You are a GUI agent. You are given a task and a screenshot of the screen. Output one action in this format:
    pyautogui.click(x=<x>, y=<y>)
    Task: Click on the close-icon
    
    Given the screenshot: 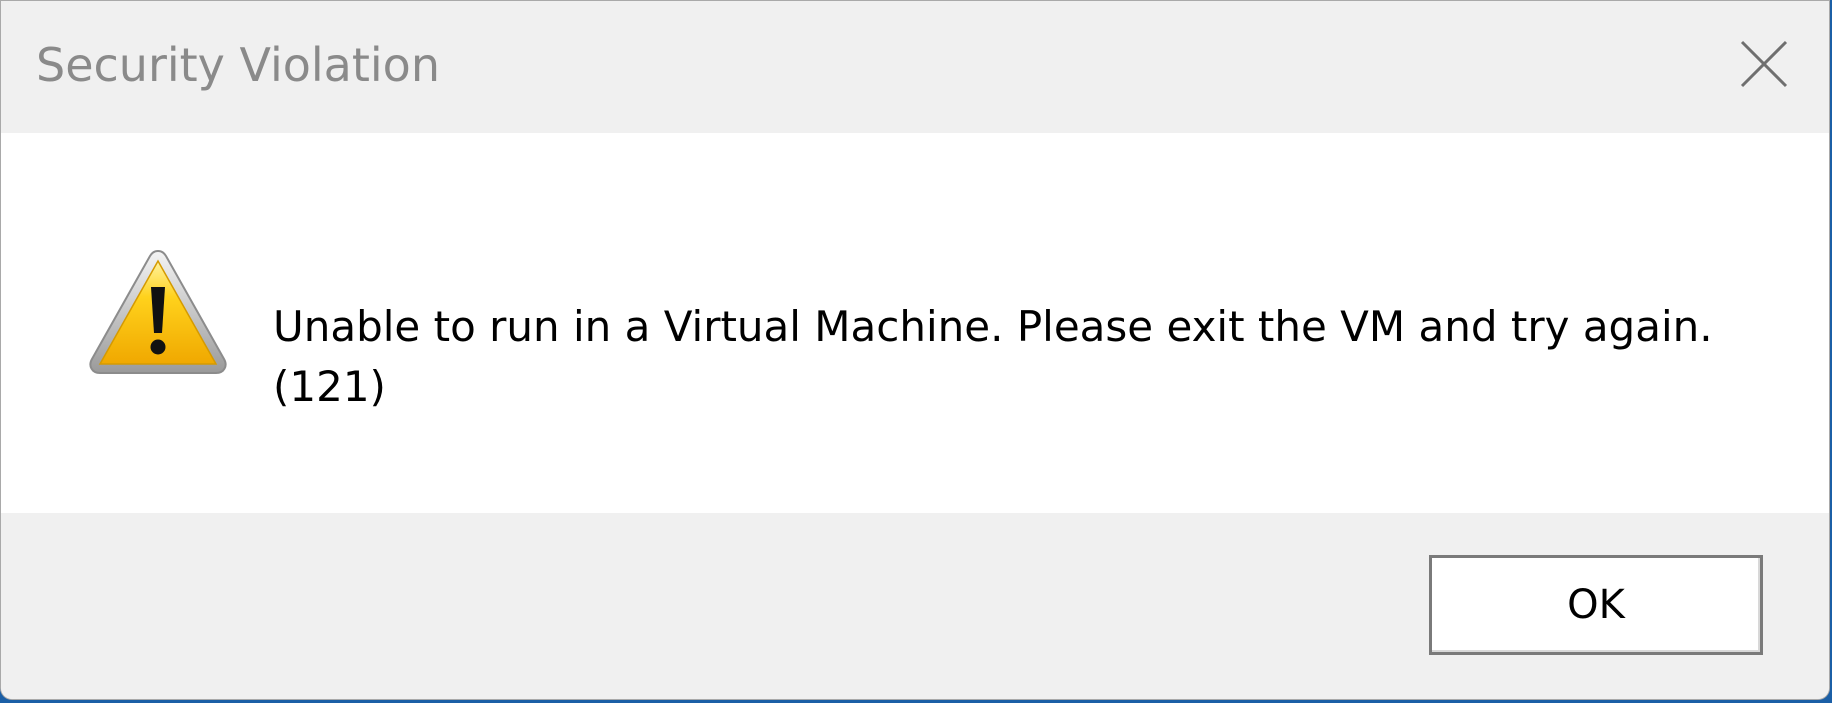 What is the action you would take?
    pyautogui.click(x=1764, y=64)
    